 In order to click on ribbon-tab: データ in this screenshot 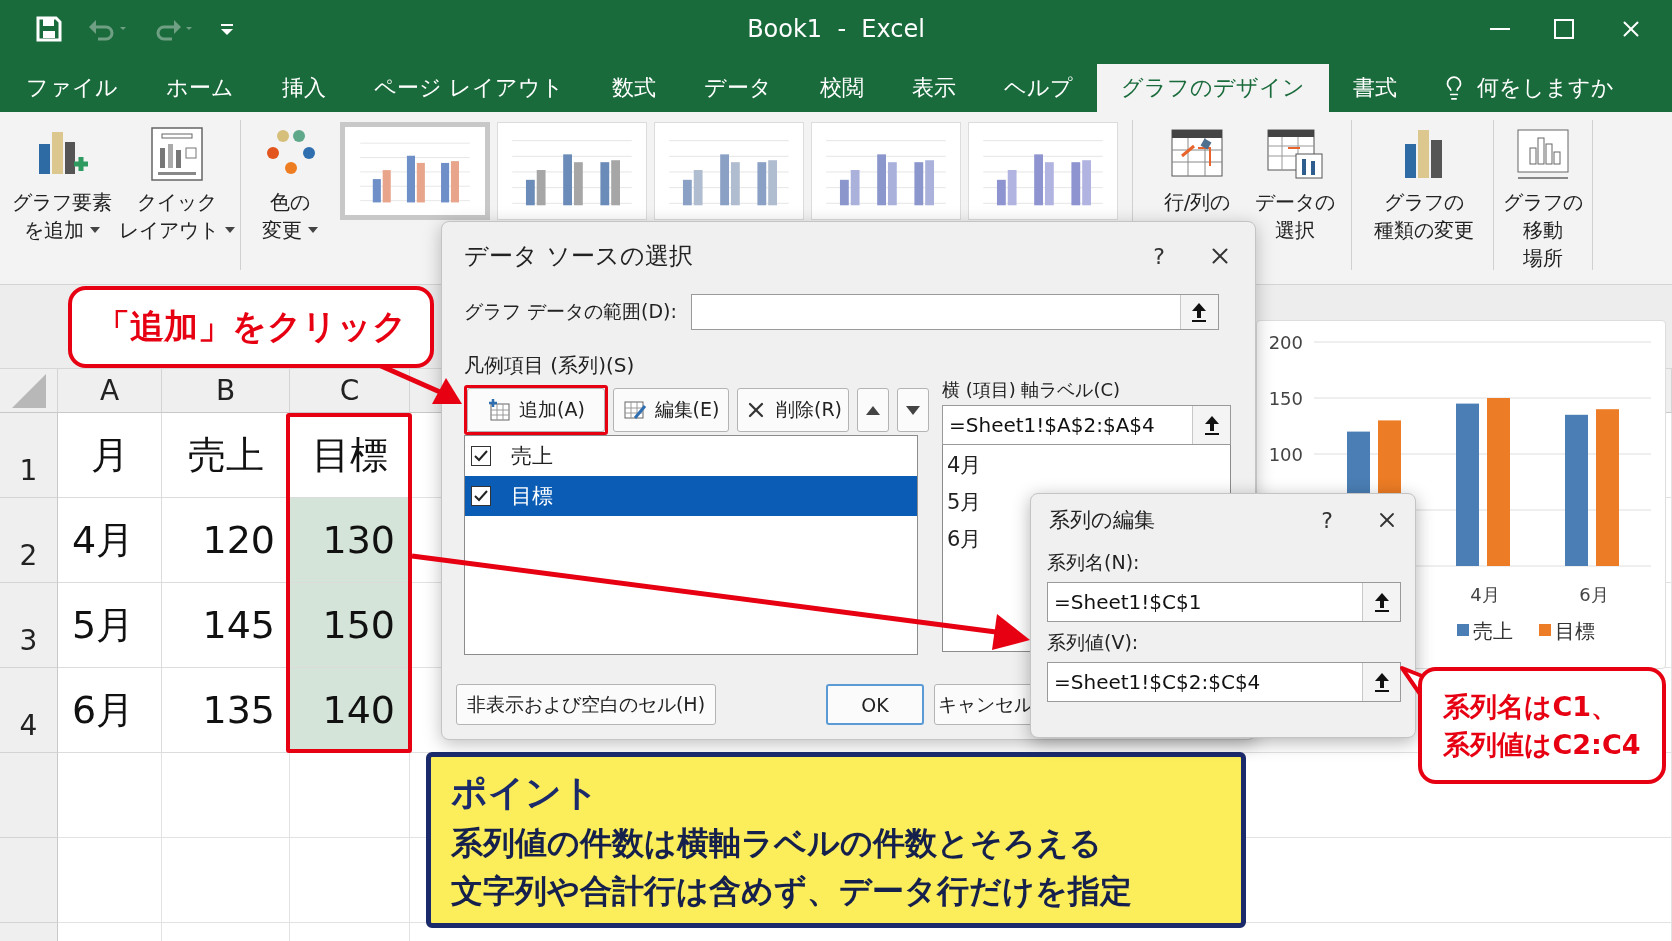, I will do `click(738, 88)`.